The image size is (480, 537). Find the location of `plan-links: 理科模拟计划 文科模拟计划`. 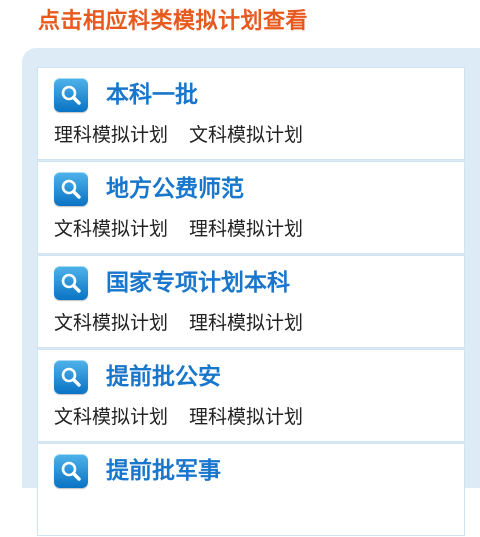

plan-links: 理科模拟计划 文科模拟计划 is located at coordinates (178, 135).